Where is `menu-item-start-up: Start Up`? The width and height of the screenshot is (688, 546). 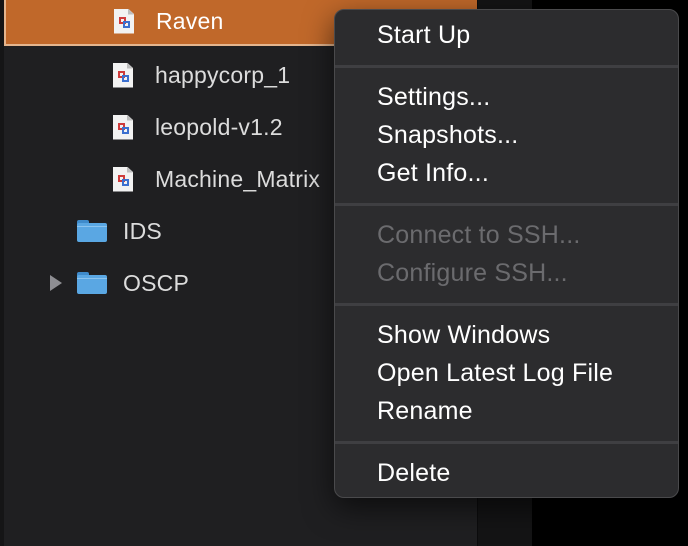
menu-item-start-up: Start Up is located at coordinates (423, 35).